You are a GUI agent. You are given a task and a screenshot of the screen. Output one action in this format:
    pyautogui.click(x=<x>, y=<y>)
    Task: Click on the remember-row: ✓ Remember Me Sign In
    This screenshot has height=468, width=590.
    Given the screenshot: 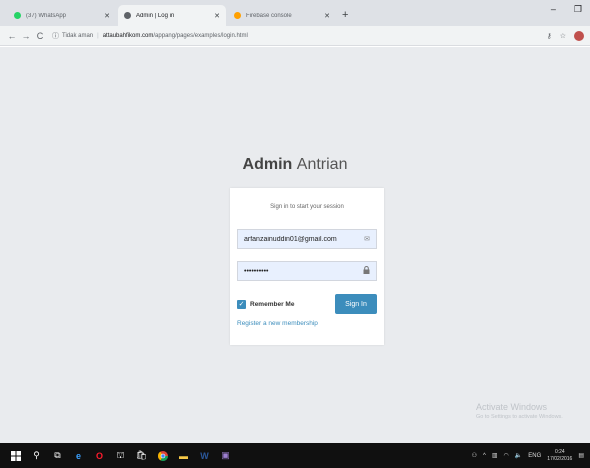 What is the action you would take?
    pyautogui.click(x=307, y=304)
    